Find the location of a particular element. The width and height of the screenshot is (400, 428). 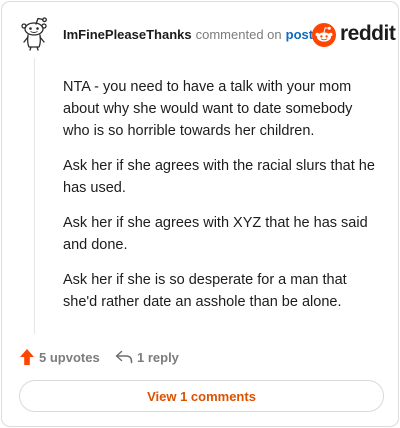

comment-actions: 5 upvotes 1 reply is located at coordinates (199, 357).